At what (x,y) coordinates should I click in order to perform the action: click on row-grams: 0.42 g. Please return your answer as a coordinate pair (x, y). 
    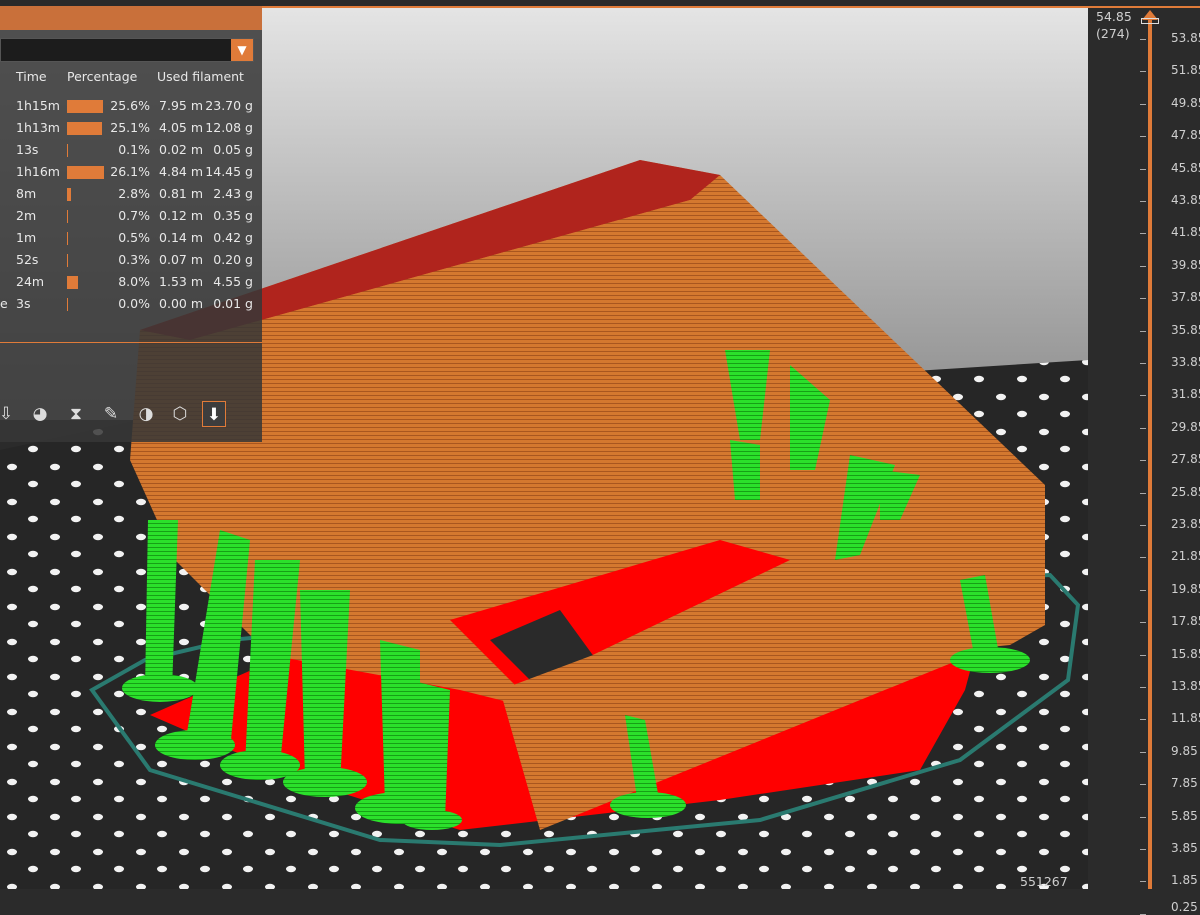
    Looking at the image, I should click on (233, 237).